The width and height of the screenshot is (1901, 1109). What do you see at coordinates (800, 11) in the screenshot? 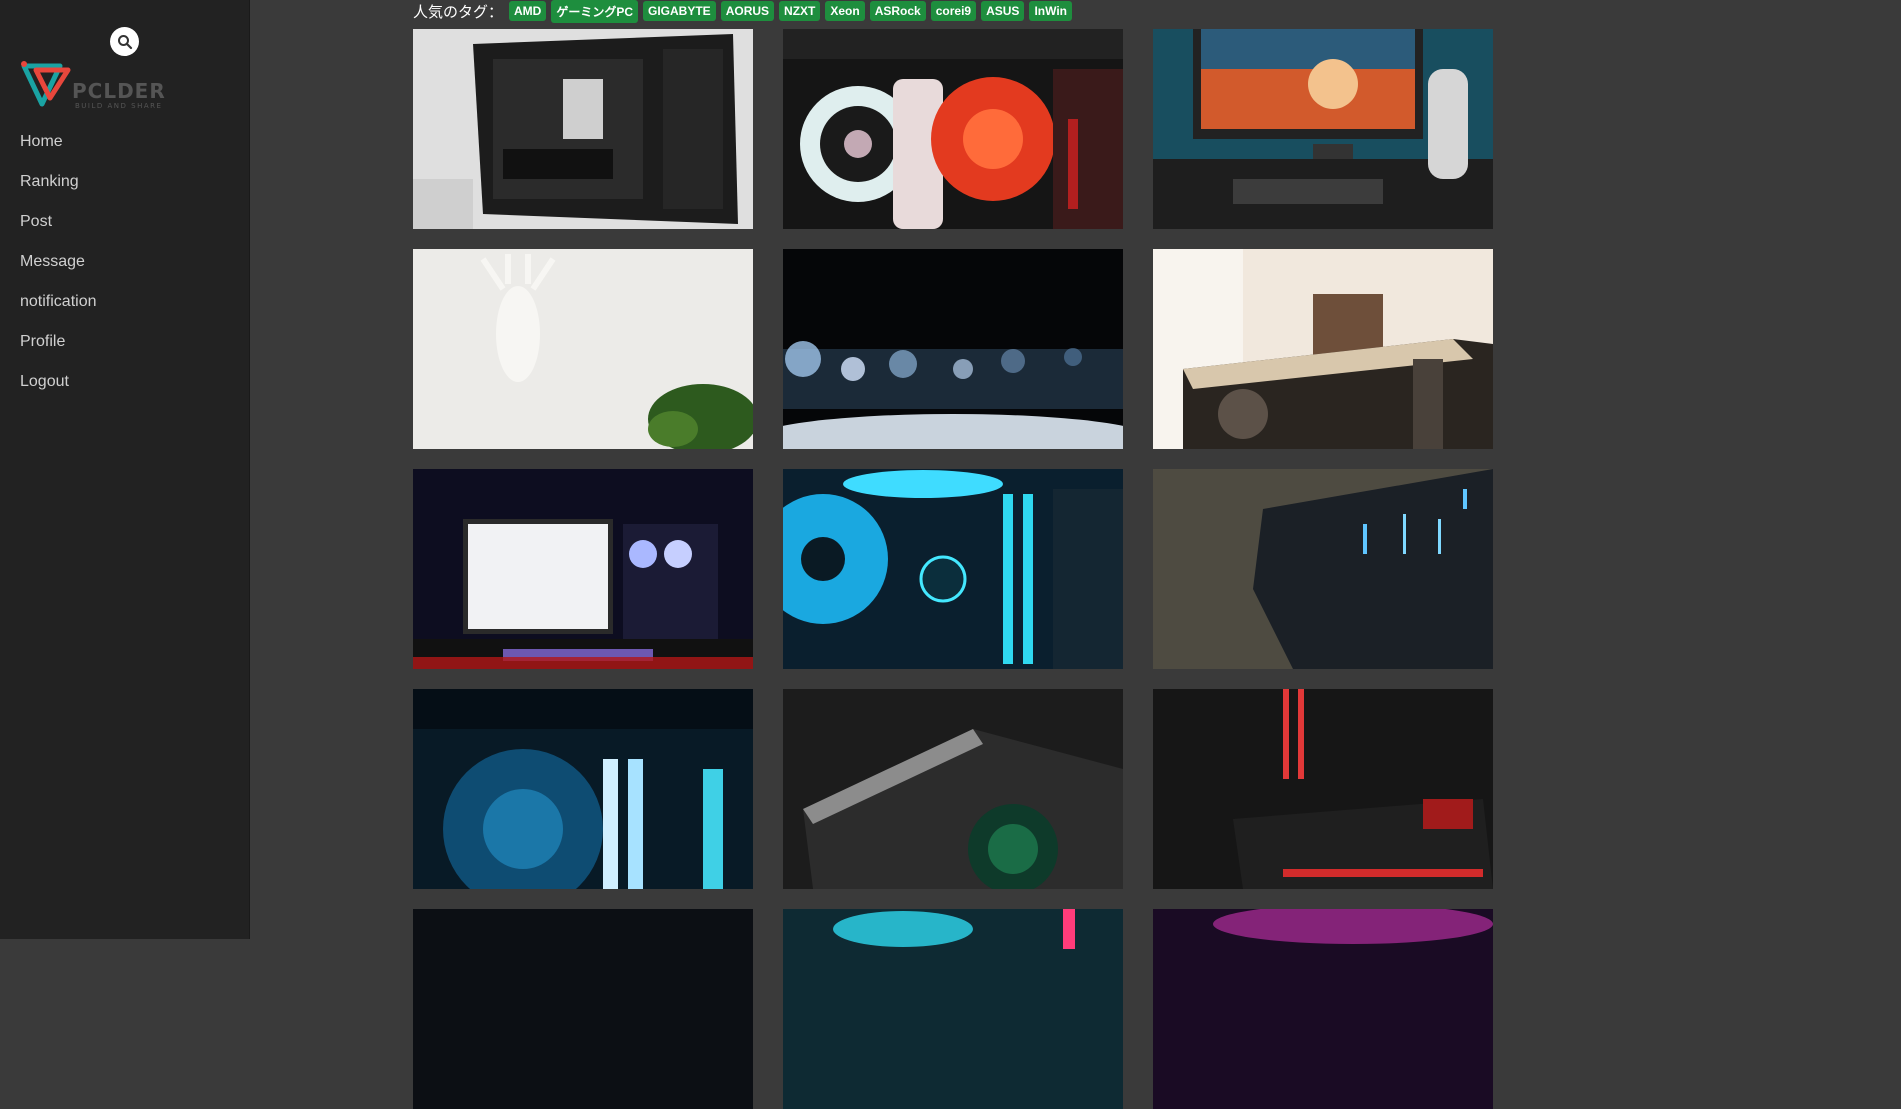
I see `tag-nzxt: NZXT` at bounding box center [800, 11].